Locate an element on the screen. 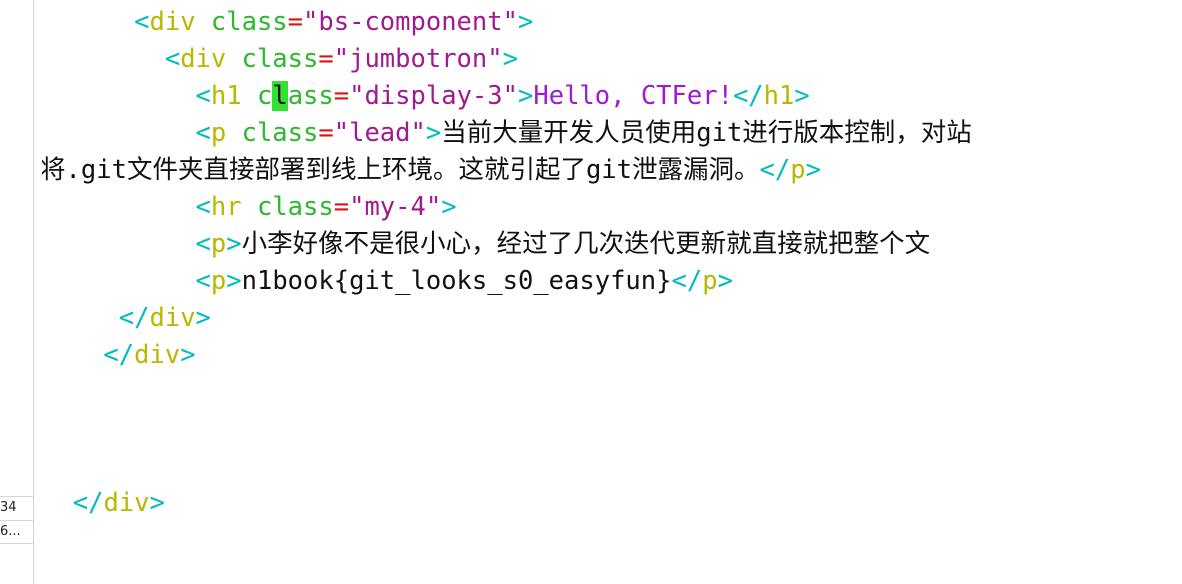  code-line: 将.git文件夹直接部署到线上环境。这就引起了git泄露漏洞。</p> is located at coordinates (431, 170).